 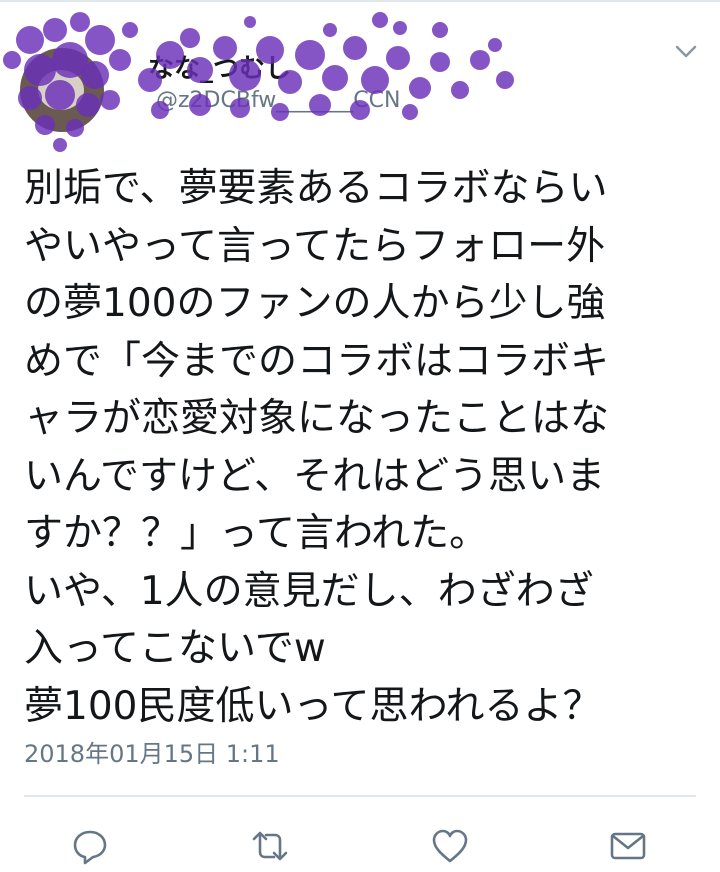 What do you see at coordinates (256, 533) in the screenshot?
I see `text-line: すか？？」って言われた。` at bounding box center [256, 533].